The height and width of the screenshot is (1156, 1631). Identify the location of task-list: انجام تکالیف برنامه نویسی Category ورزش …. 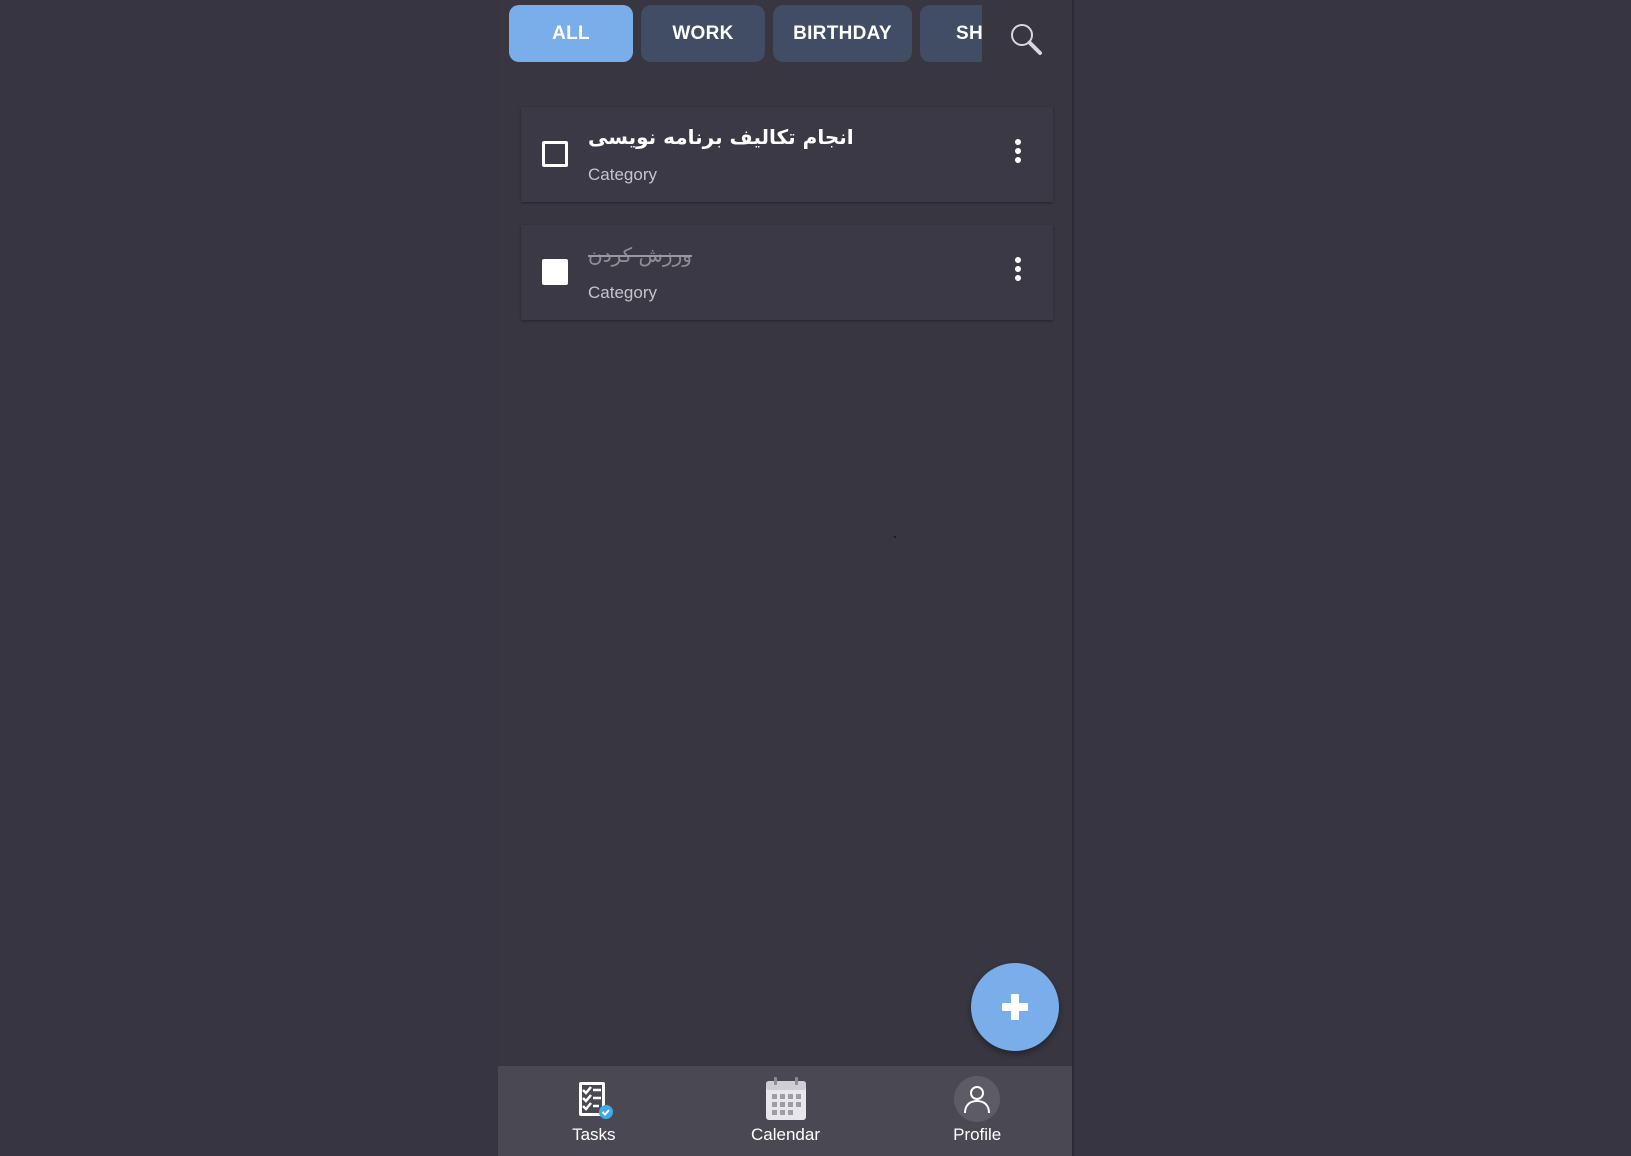
(787, 225).